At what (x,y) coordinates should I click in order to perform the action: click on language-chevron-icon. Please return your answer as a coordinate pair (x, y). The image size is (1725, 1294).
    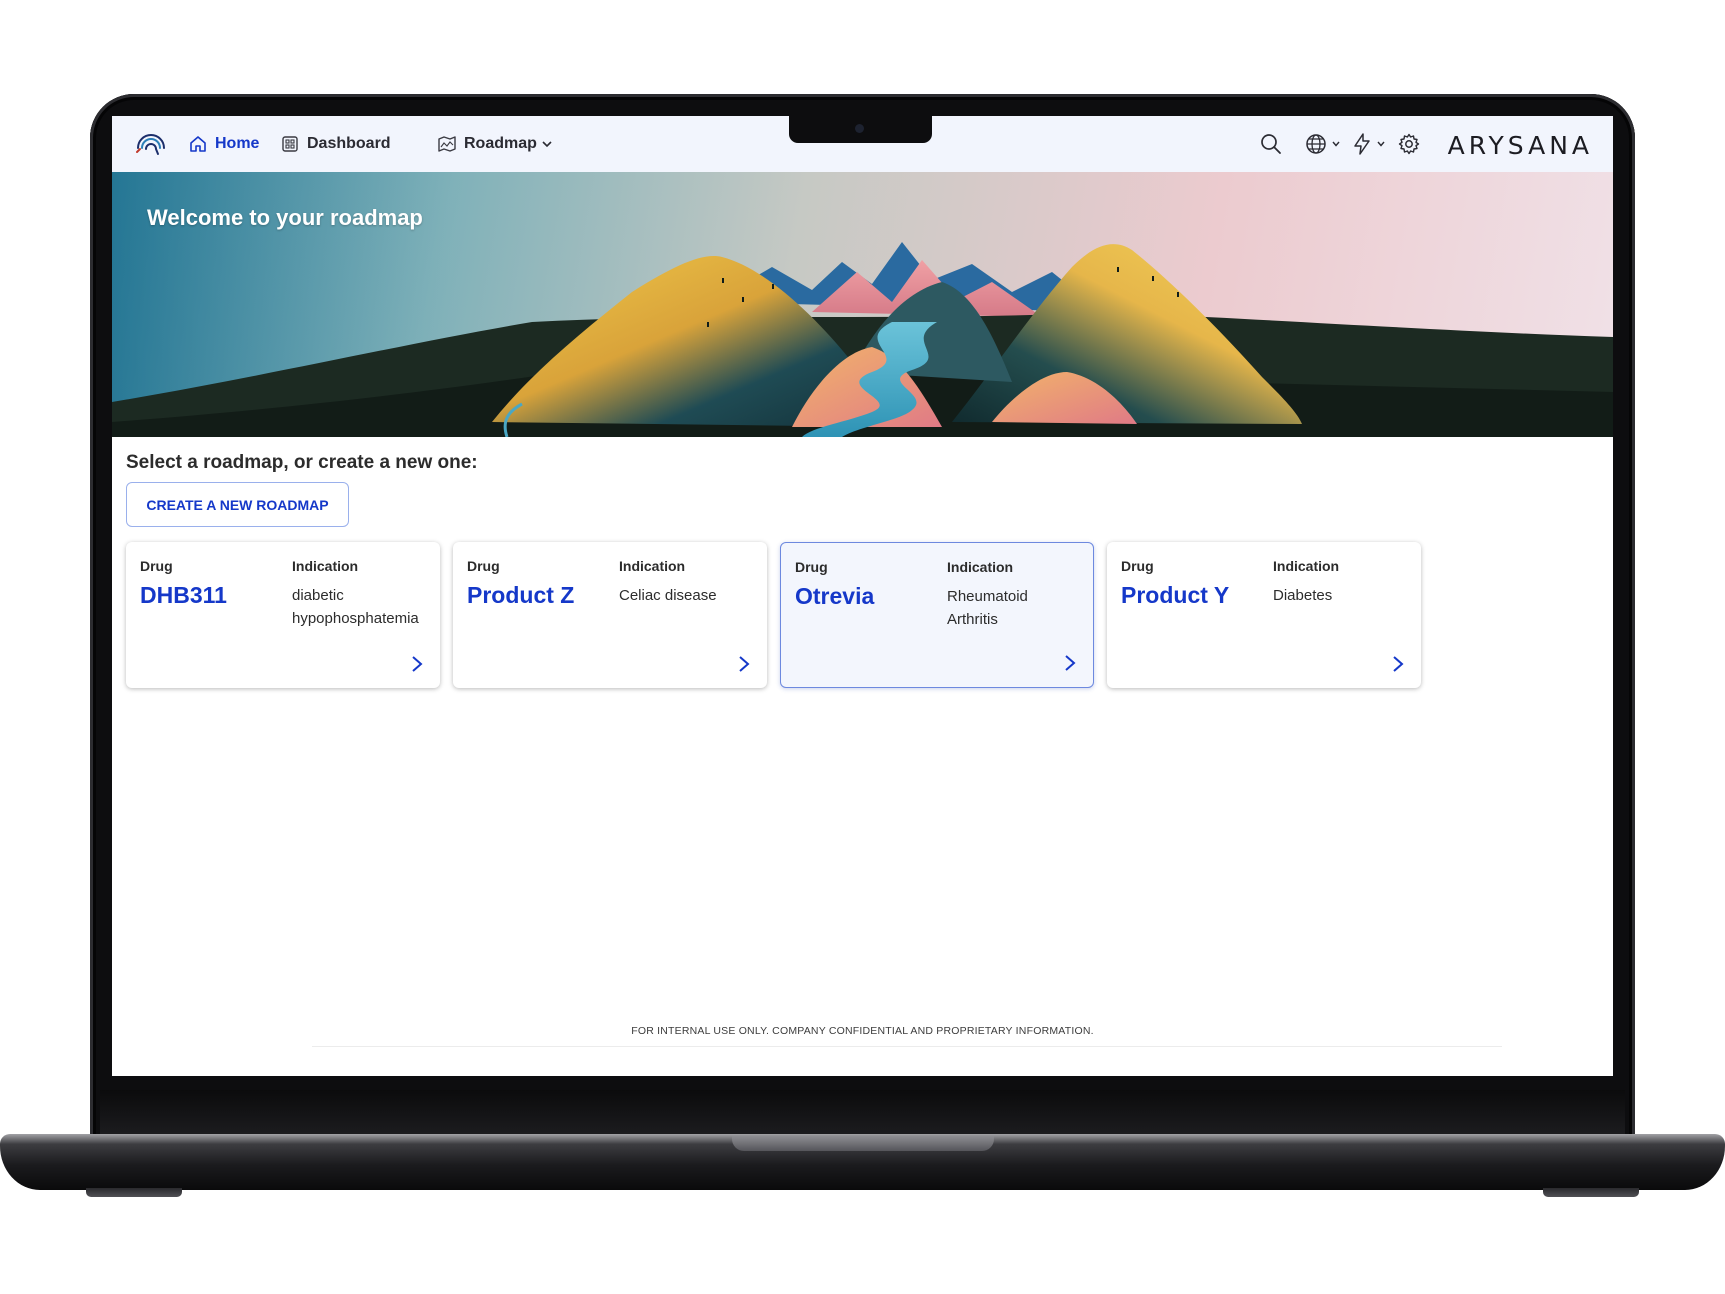
    Looking at the image, I should click on (1336, 144).